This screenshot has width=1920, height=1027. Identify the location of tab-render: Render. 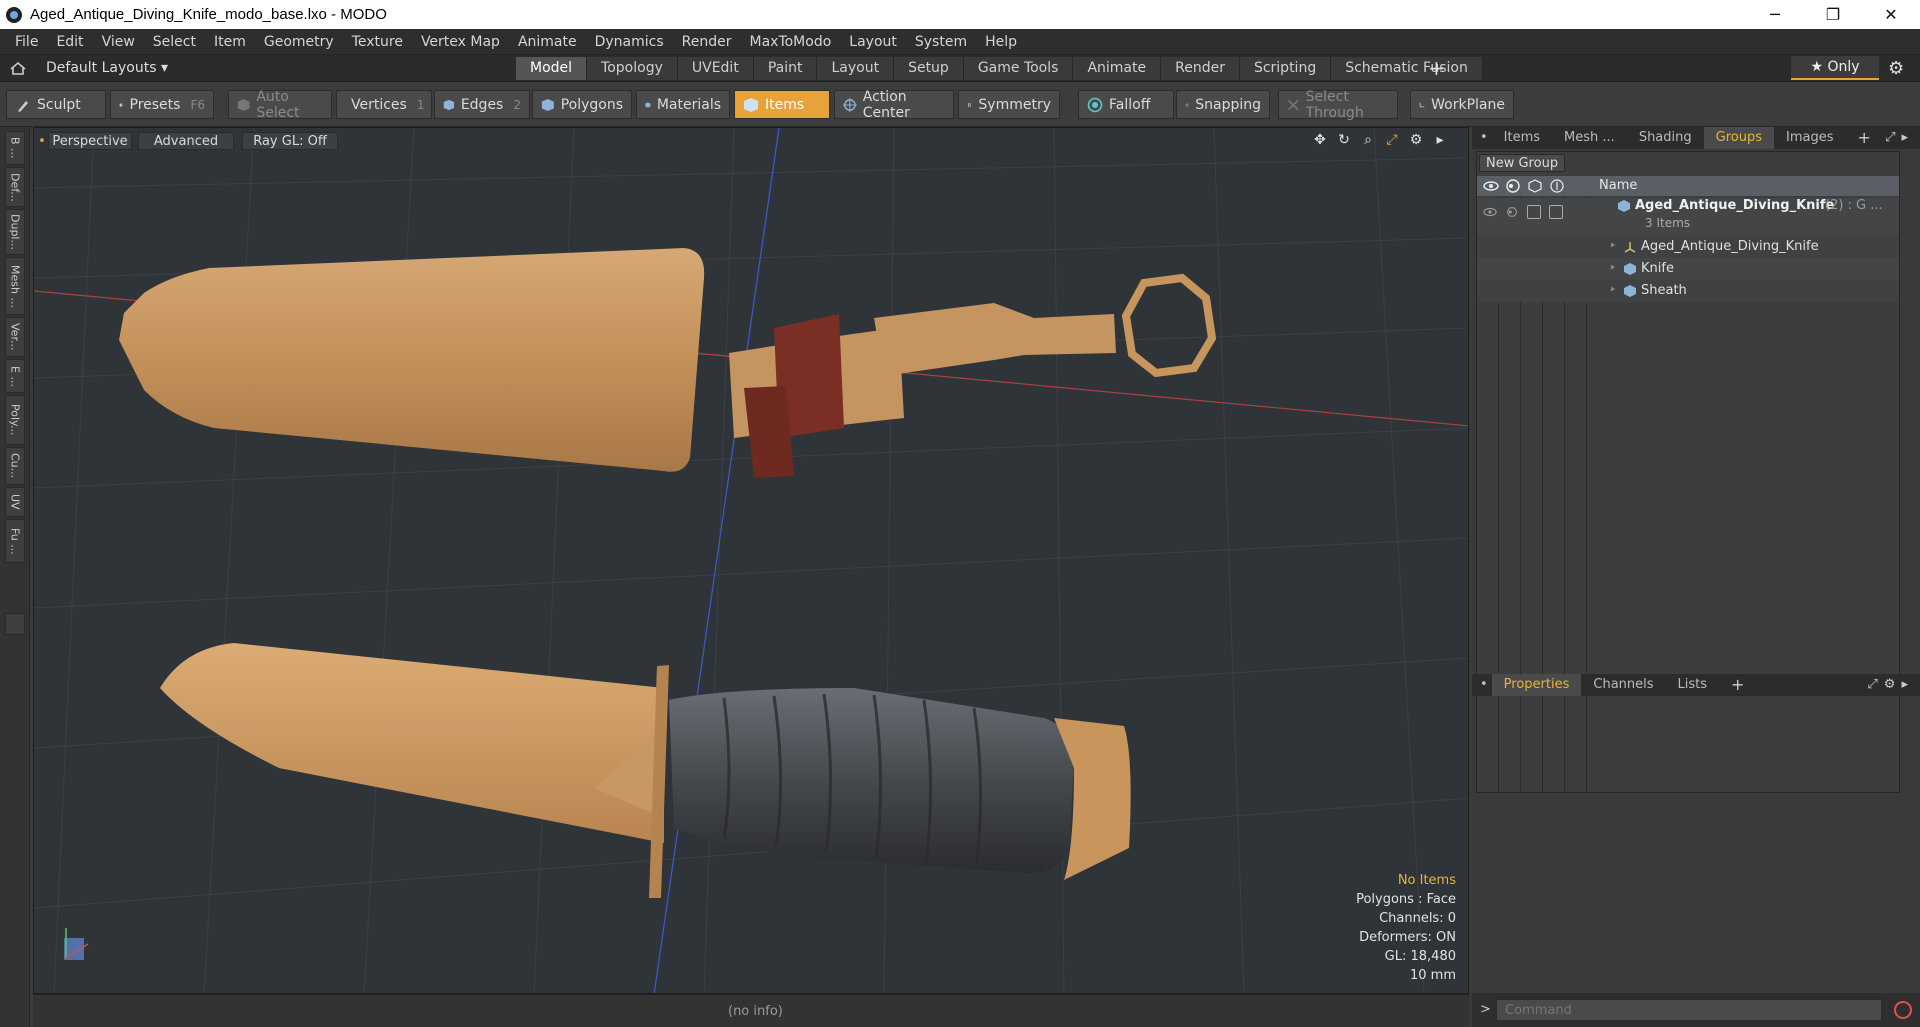
(1200, 68).